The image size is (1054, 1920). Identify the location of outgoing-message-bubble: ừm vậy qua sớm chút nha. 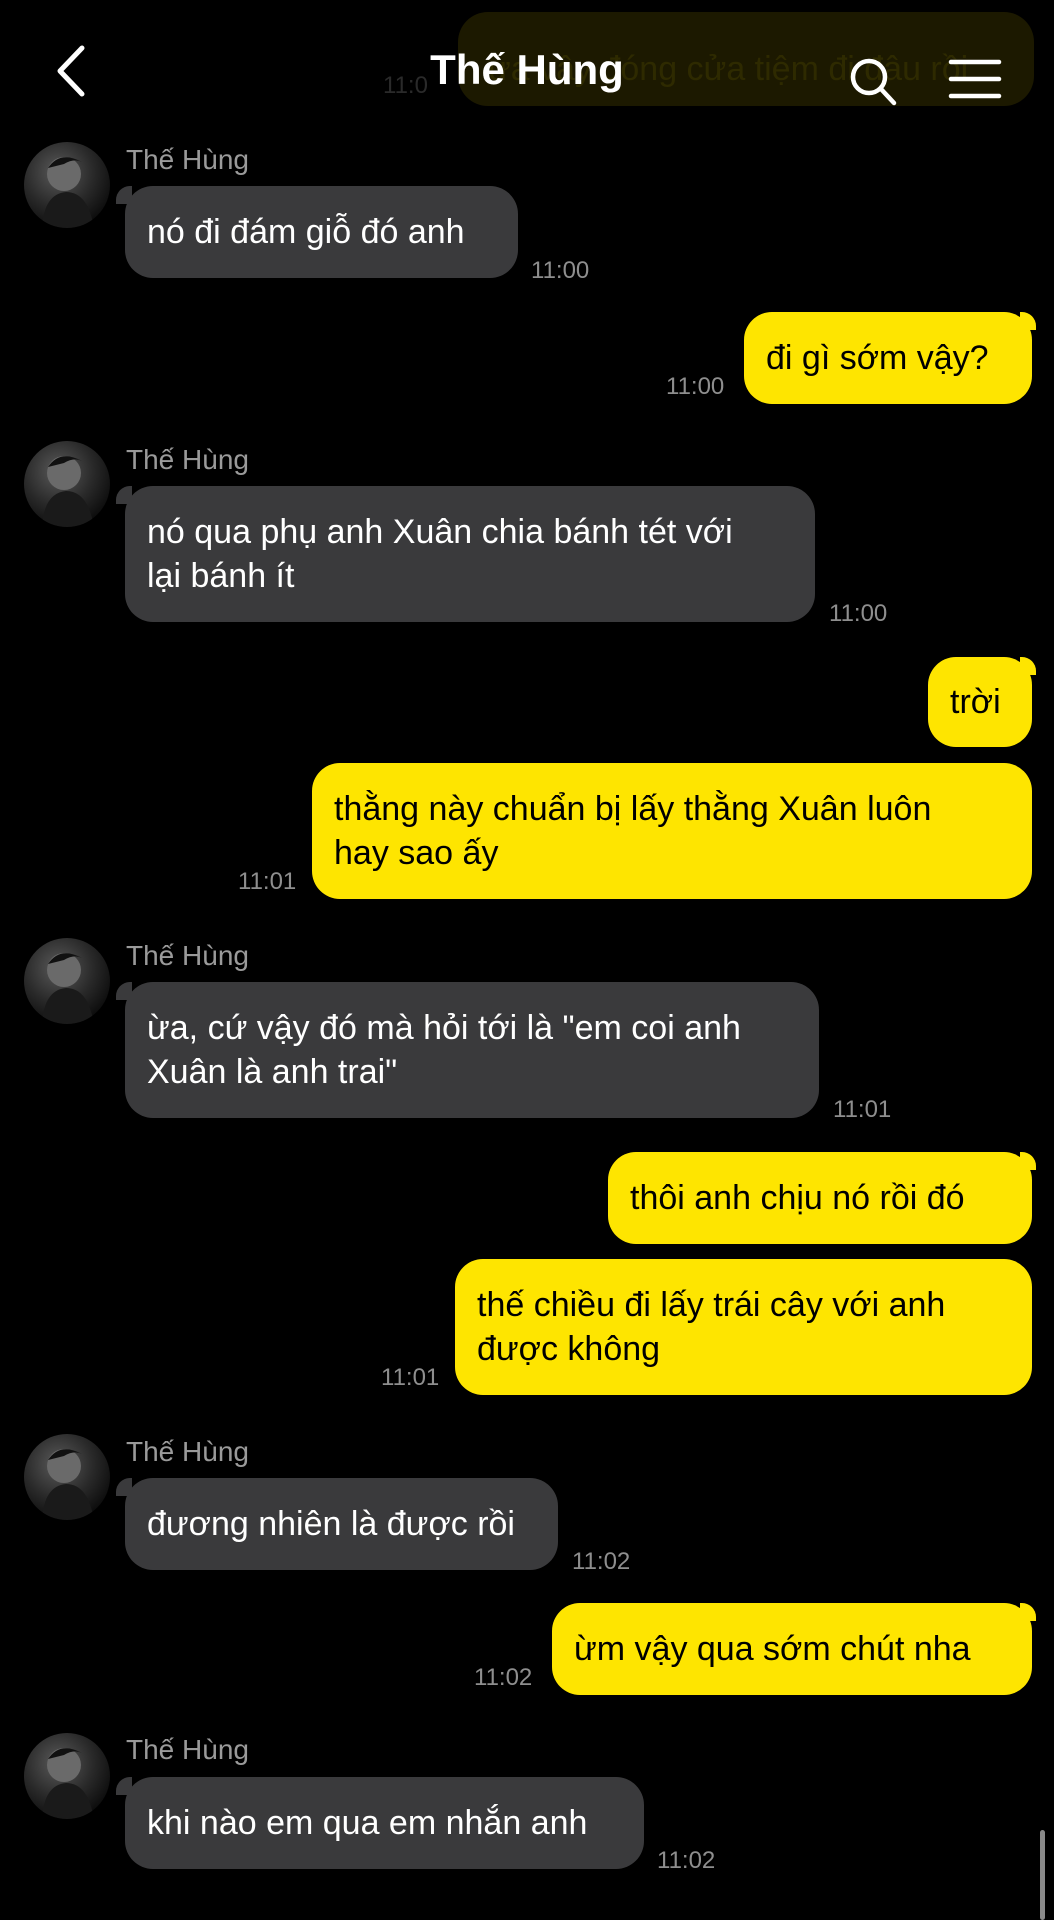
(792, 1649).